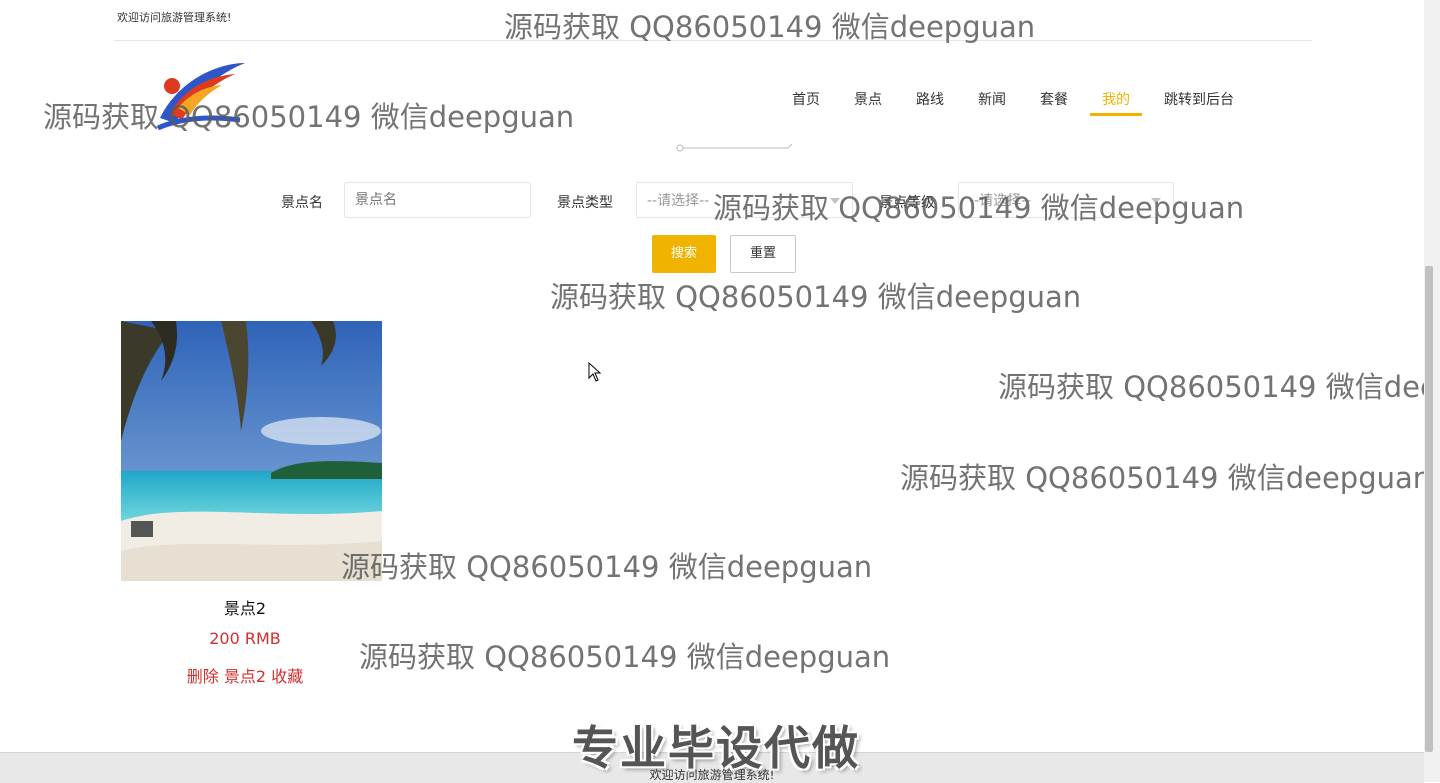 This screenshot has height=783, width=1440. I want to click on scenic-name-input, so click(437, 200).